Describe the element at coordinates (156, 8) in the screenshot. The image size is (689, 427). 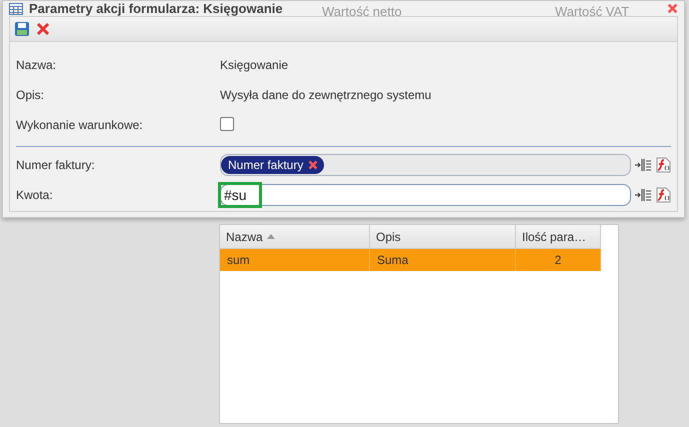
I see `window-title: Parametry akcji formularza: Księgowanie` at that location.